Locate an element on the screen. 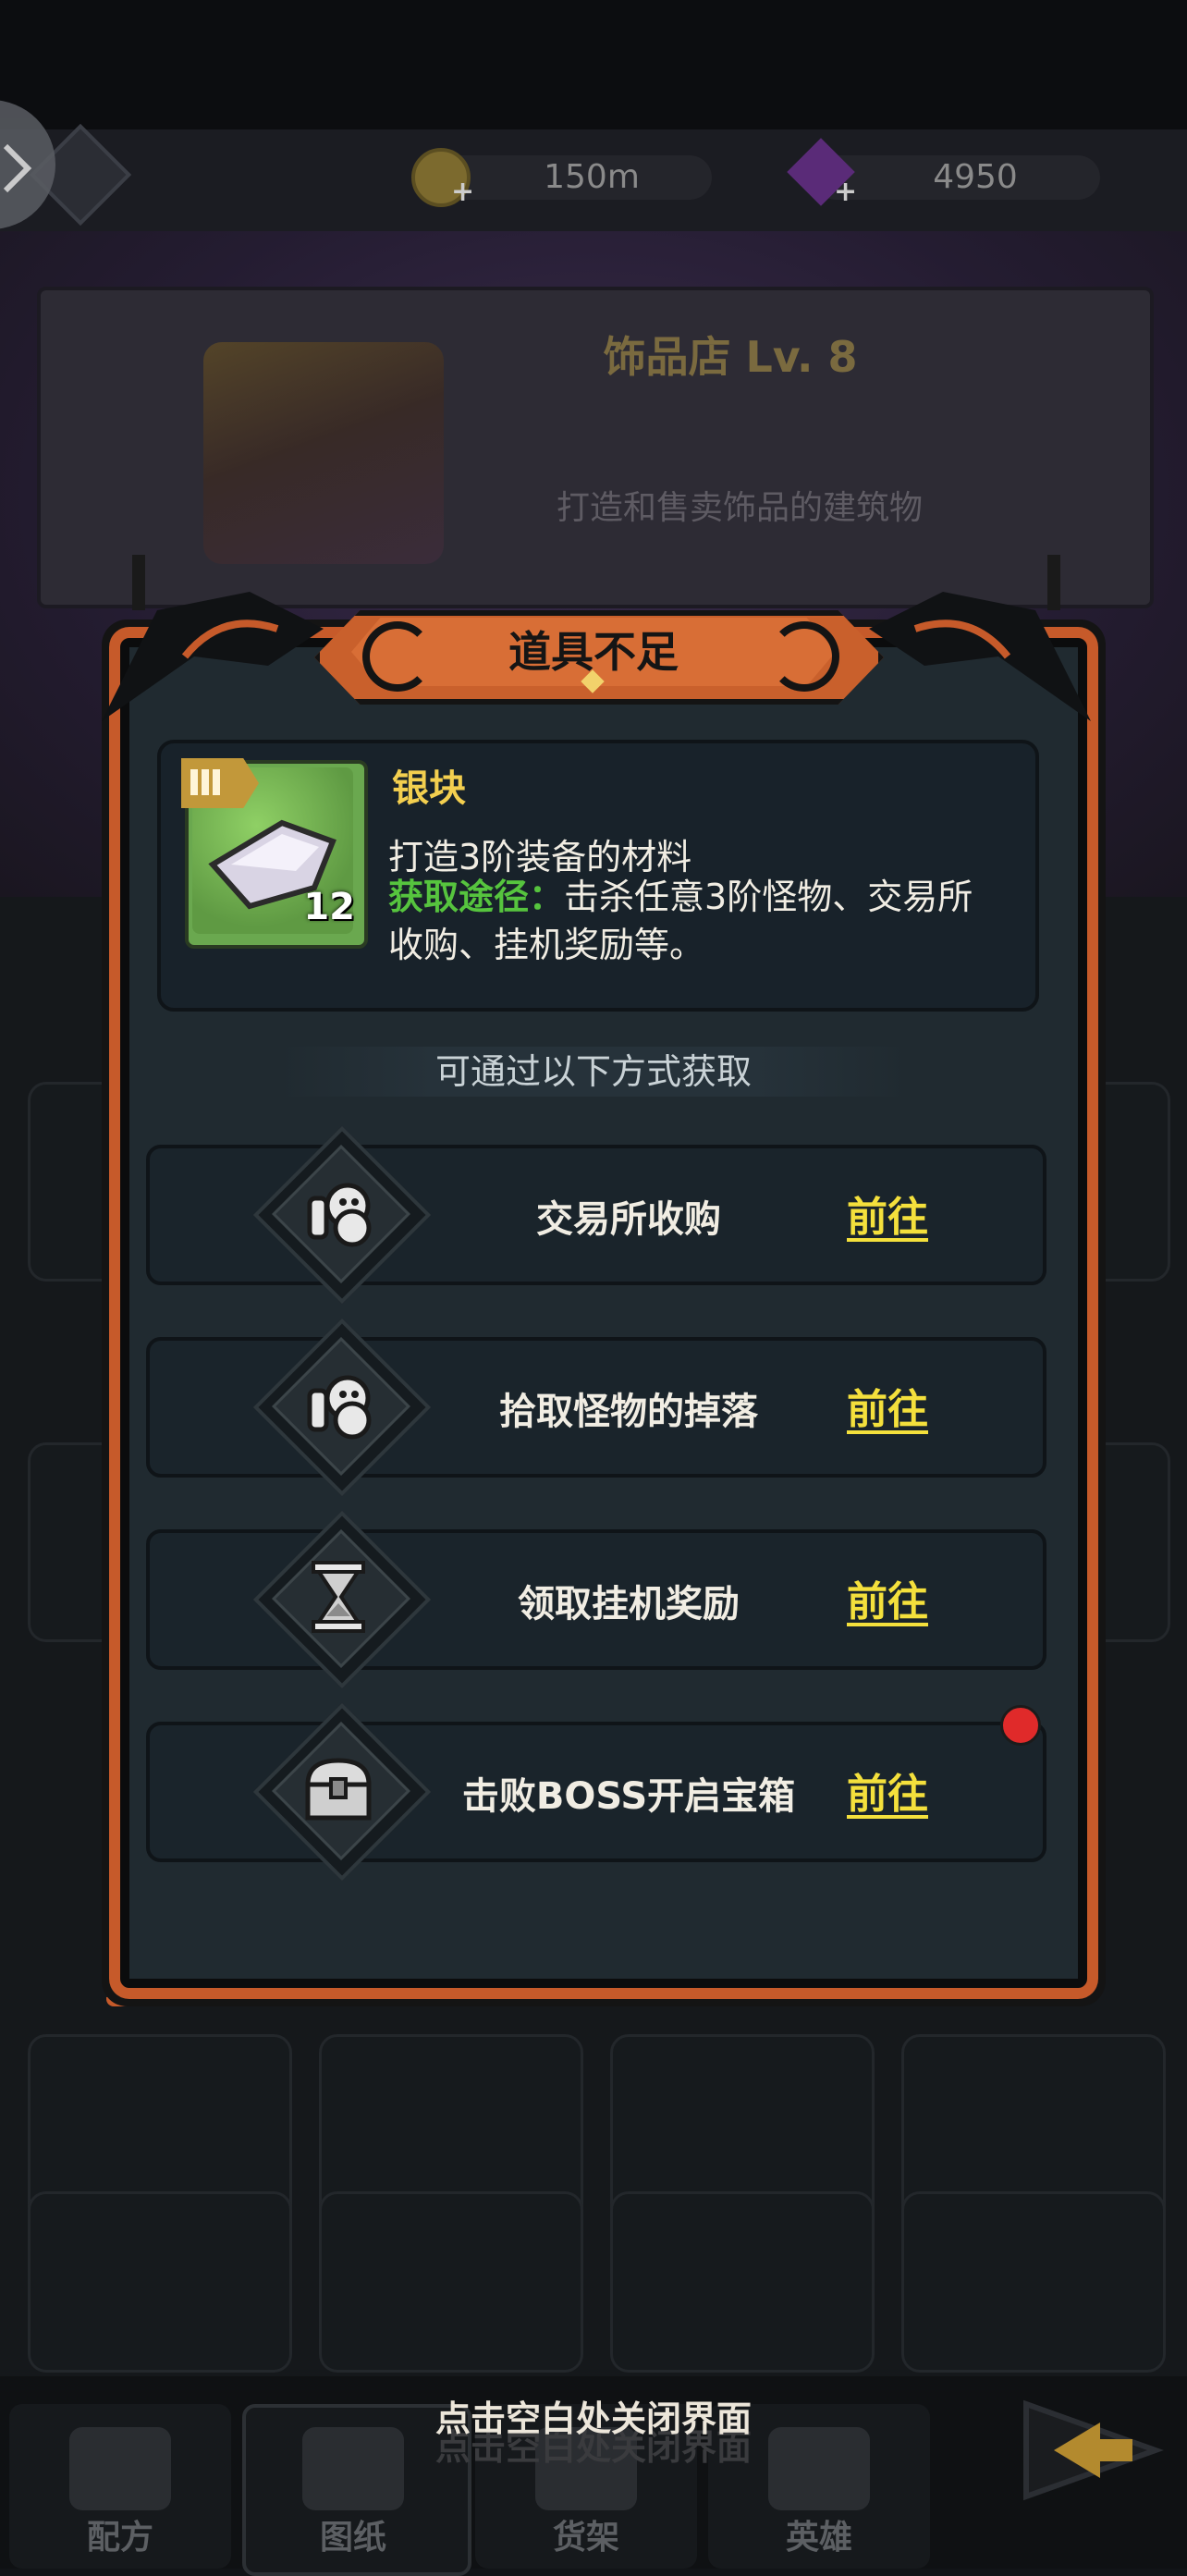  source-label: 击败BOSS开启宝箱 is located at coordinates (628, 1797).